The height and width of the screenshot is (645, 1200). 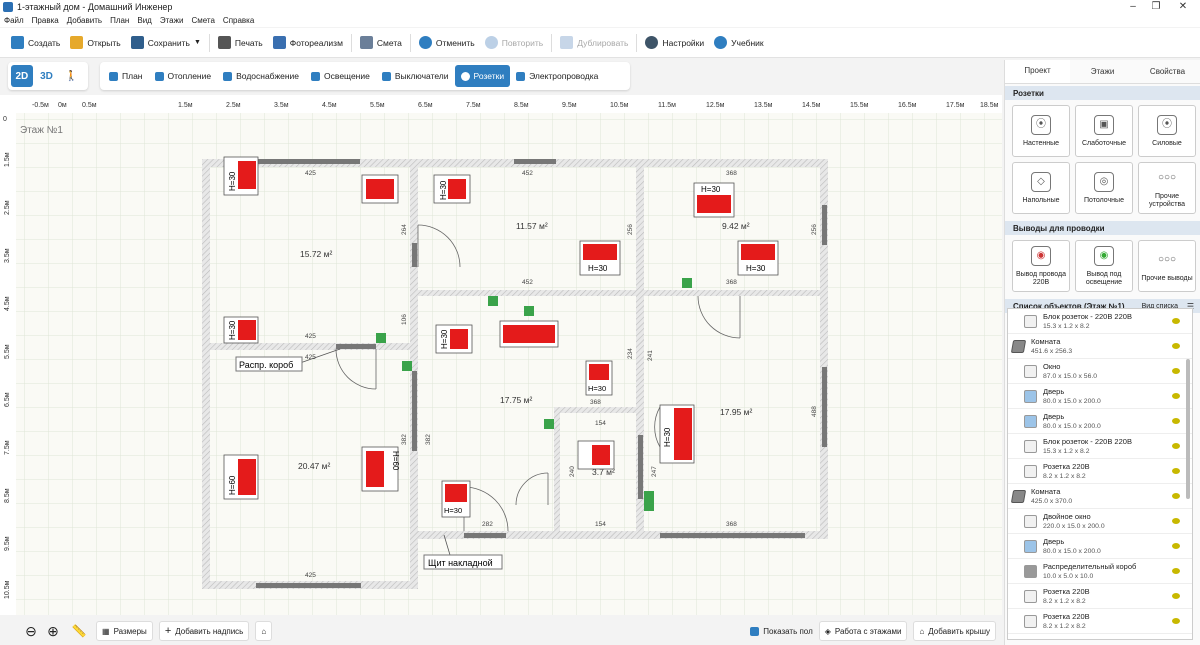 What do you see at coordinates (1188, 429) in the screenshot?
I see `list-scrollbar` at bounding box center [1188, 429].